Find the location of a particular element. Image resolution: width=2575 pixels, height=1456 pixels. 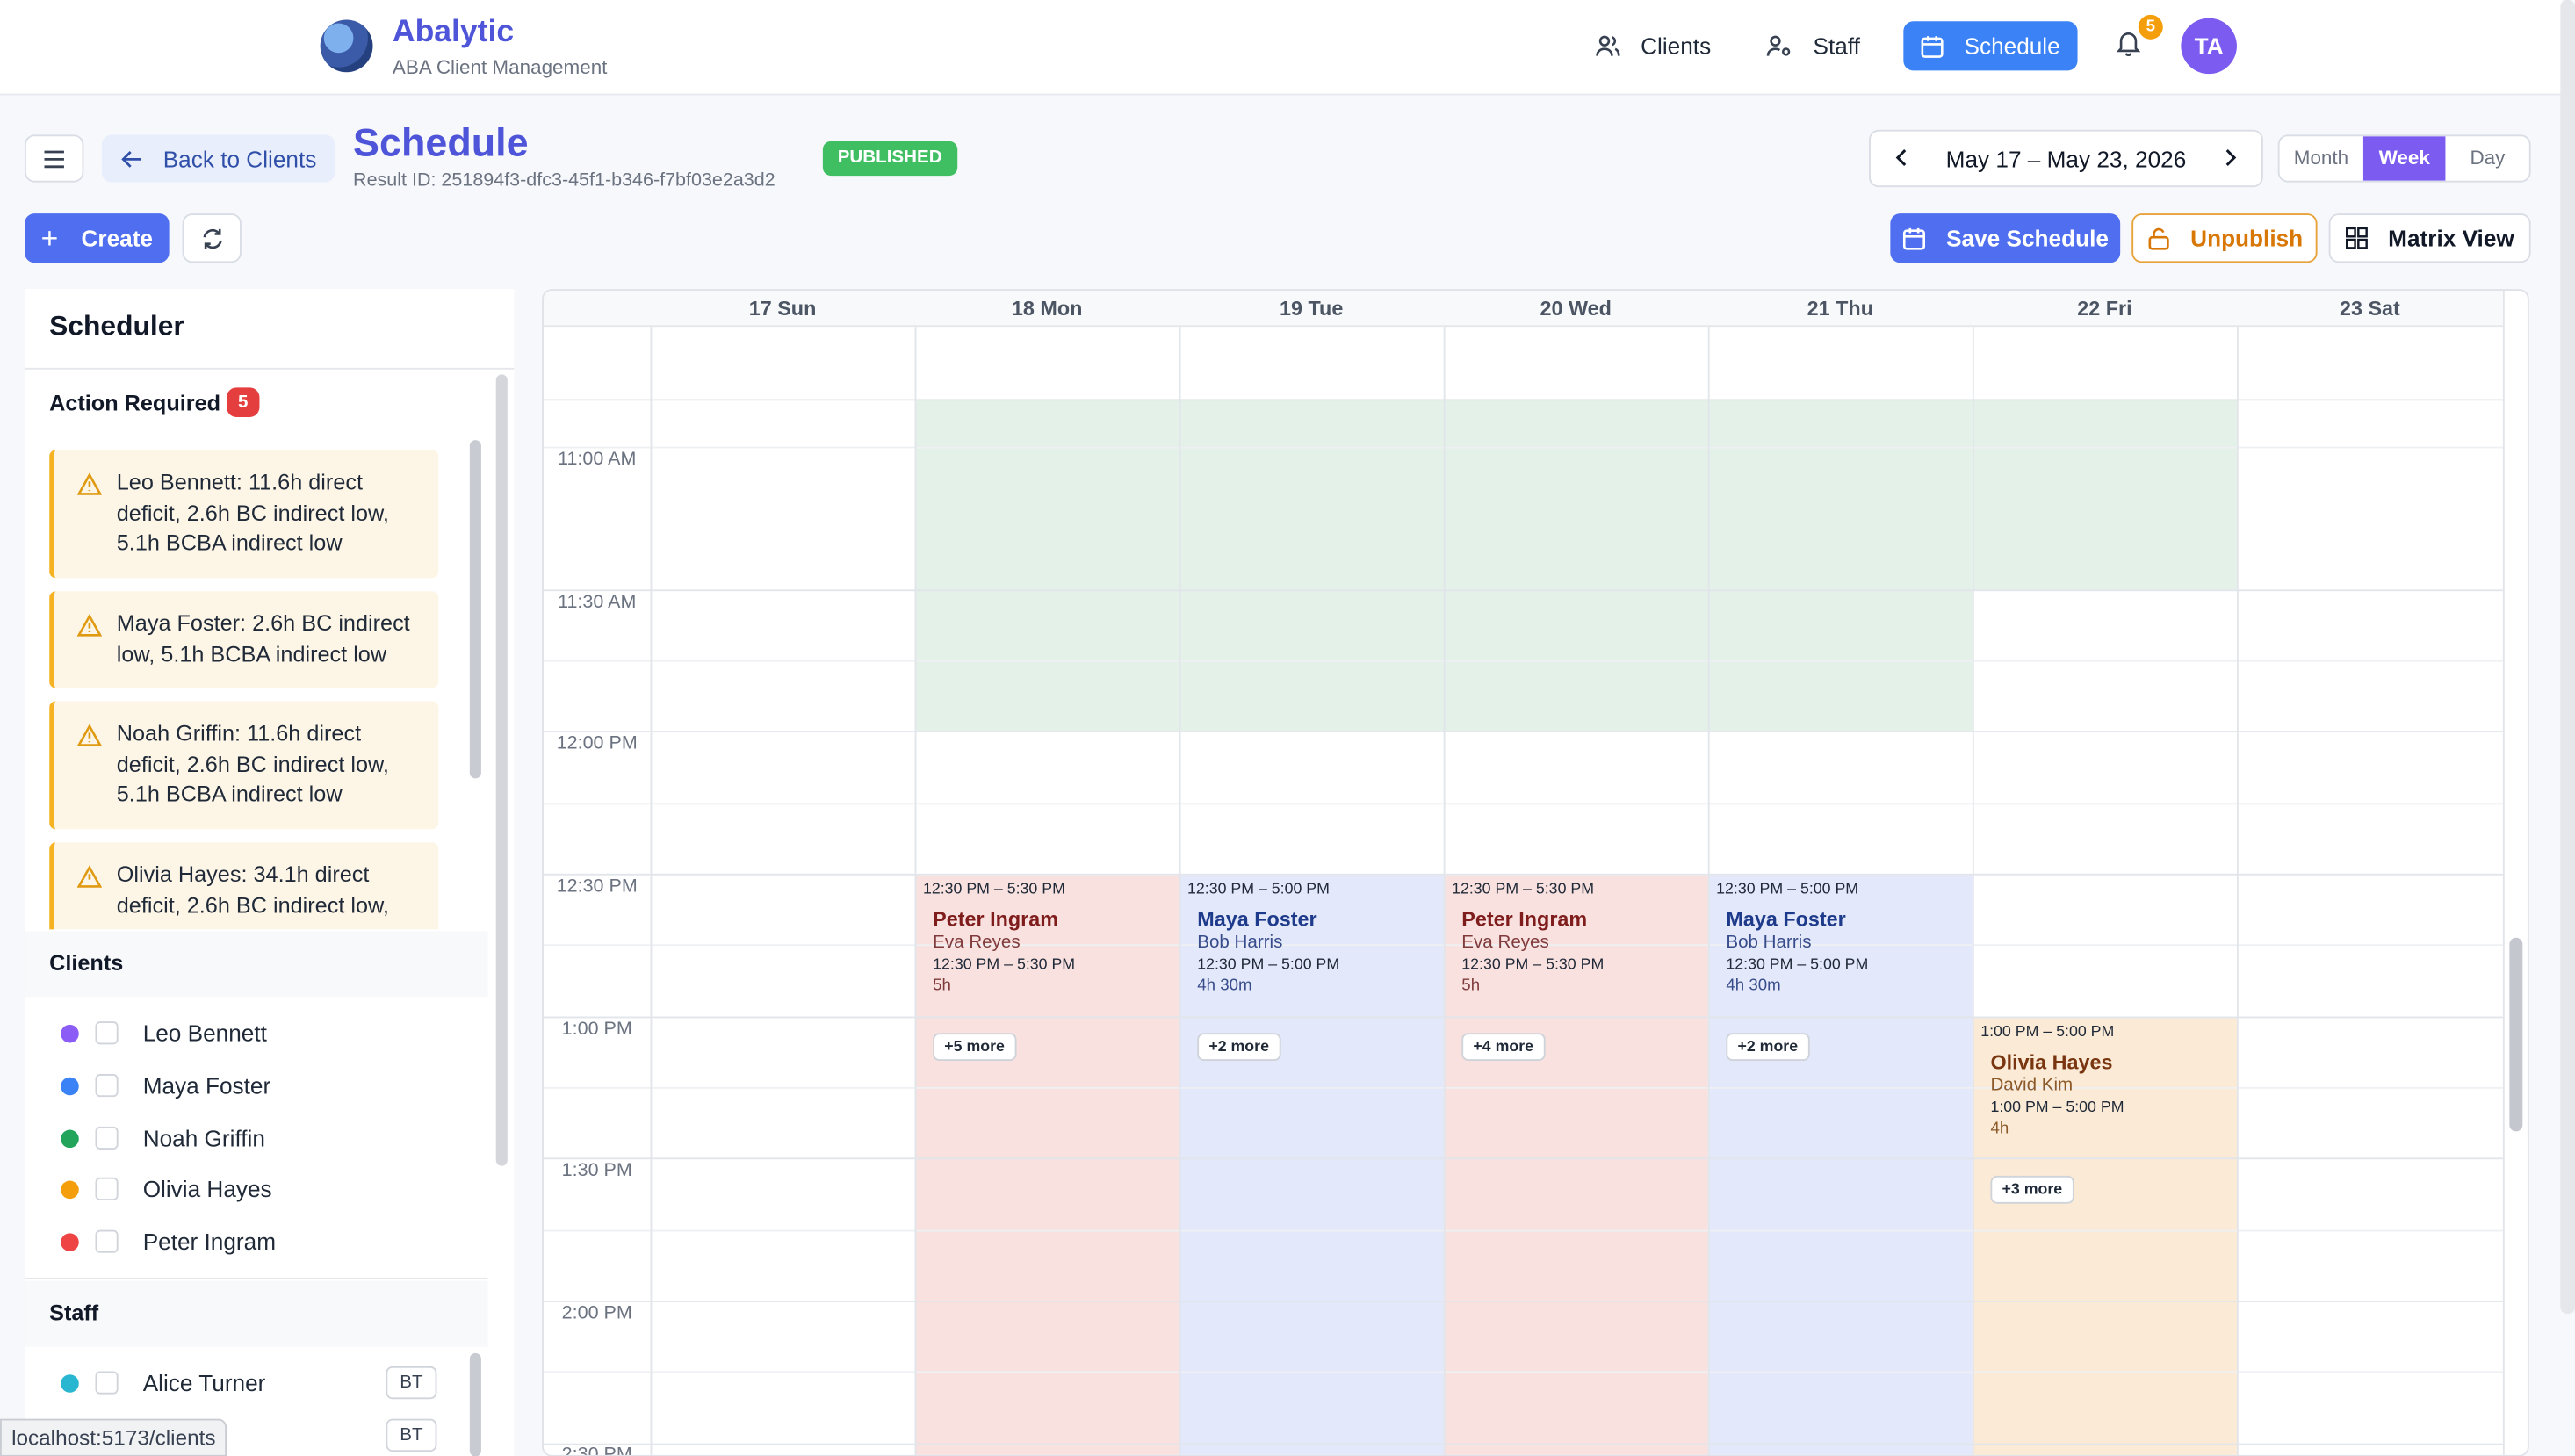

view-month-button: Month is located at coordinates (2322, 158).